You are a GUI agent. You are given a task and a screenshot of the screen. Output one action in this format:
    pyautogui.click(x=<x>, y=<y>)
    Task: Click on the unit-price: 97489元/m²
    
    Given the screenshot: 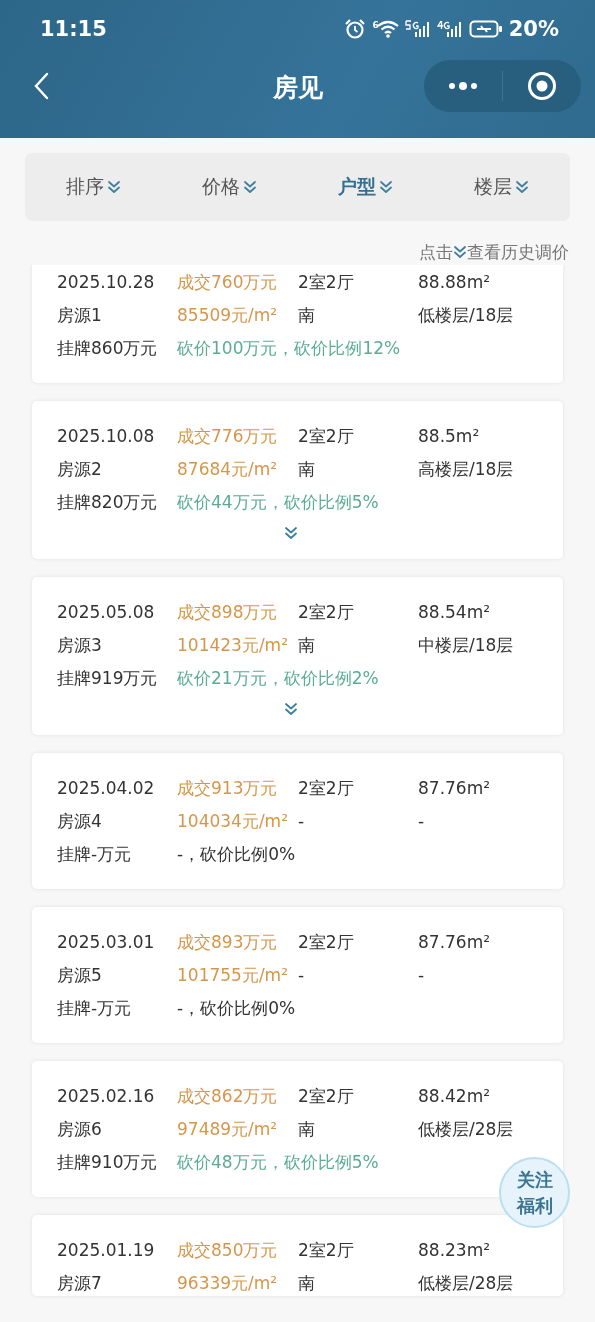 What is the action you would take?
    pyautogui.click(x=227, y=1129)
    